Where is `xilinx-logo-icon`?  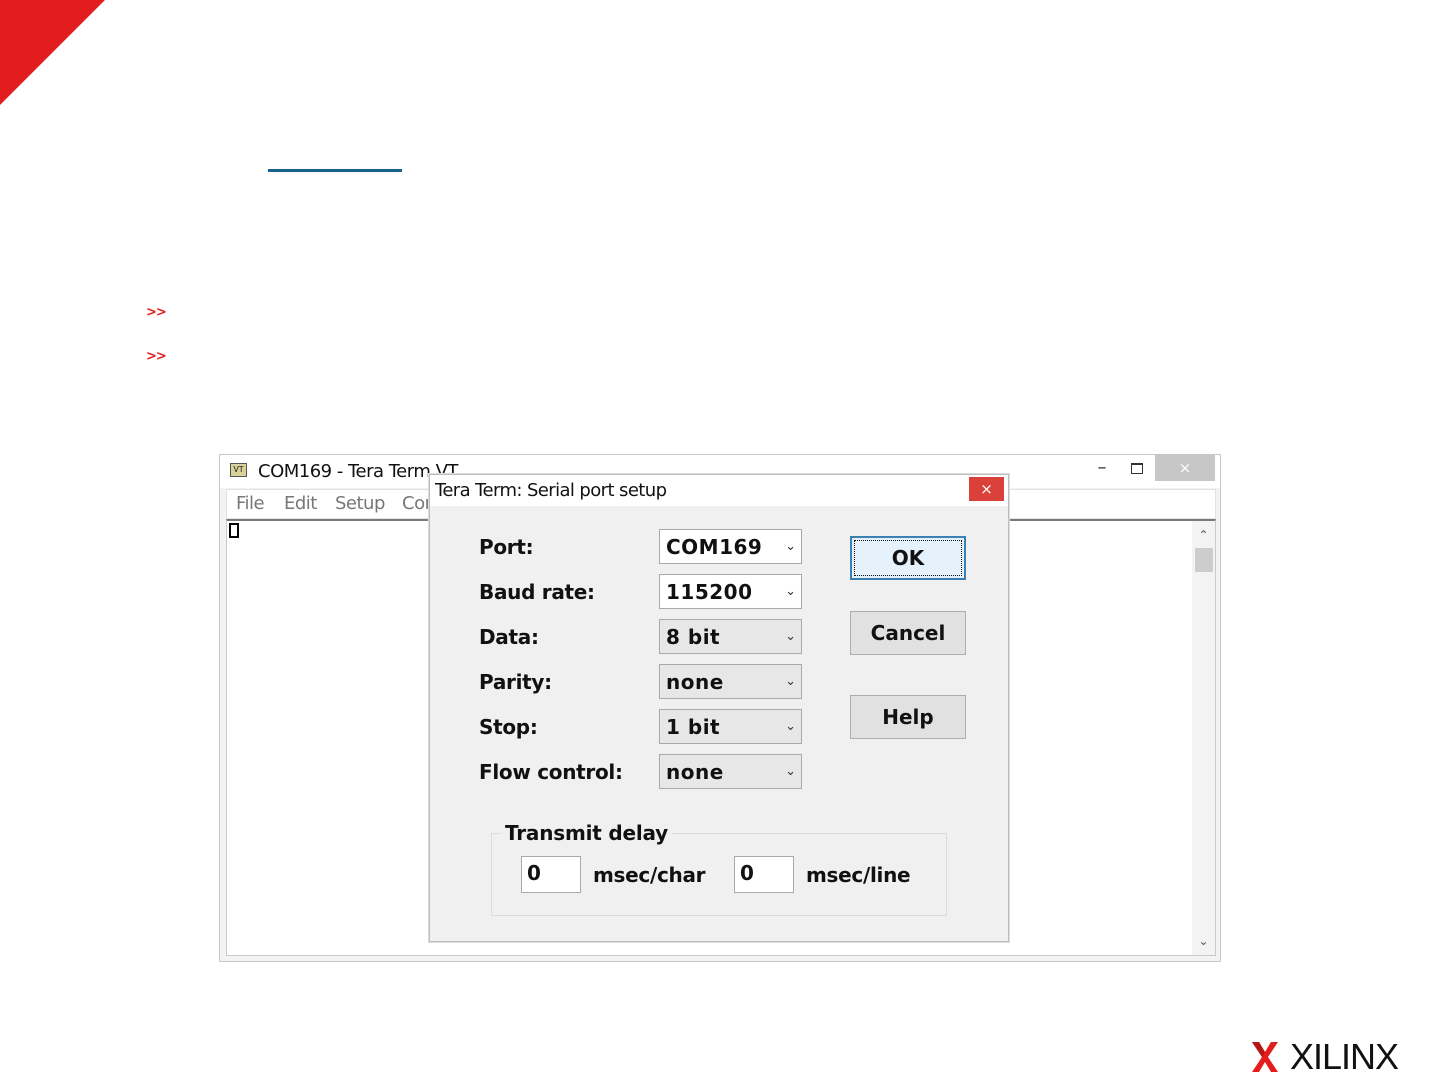
xilinx-logo-icon is located at coordinates (1265, 1057).